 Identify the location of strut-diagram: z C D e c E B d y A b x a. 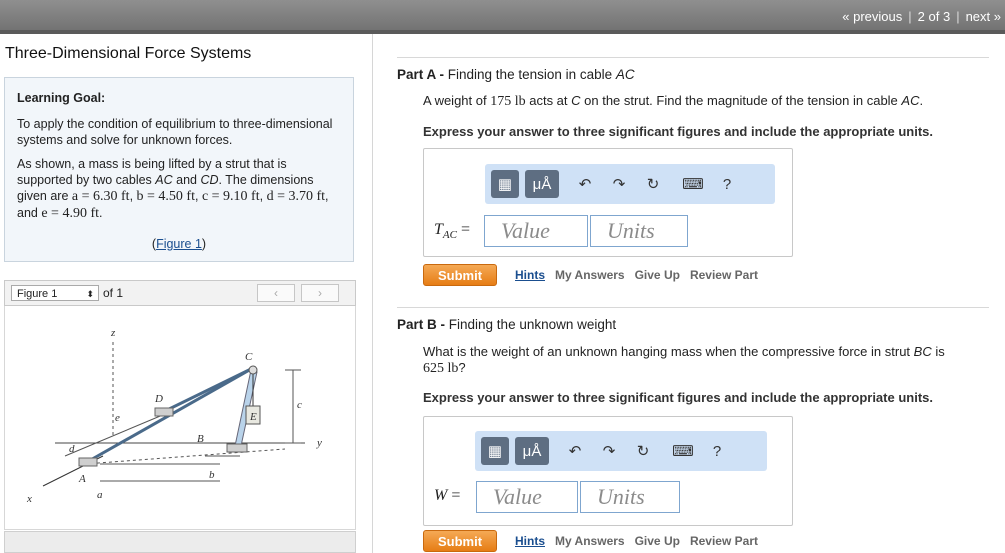
(174, 416).